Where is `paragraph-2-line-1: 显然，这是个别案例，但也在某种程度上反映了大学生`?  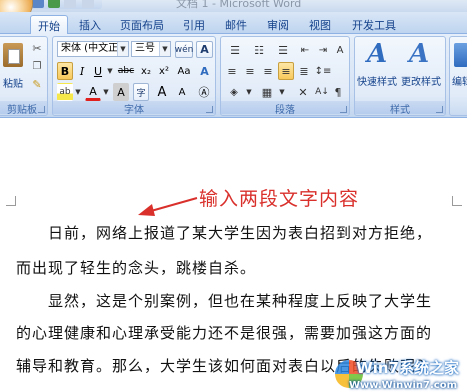 paragraph-2-line-1: 显然，这是个别案例，但也在某种程度上反映了大学生 is located at coordinates (240, 301).